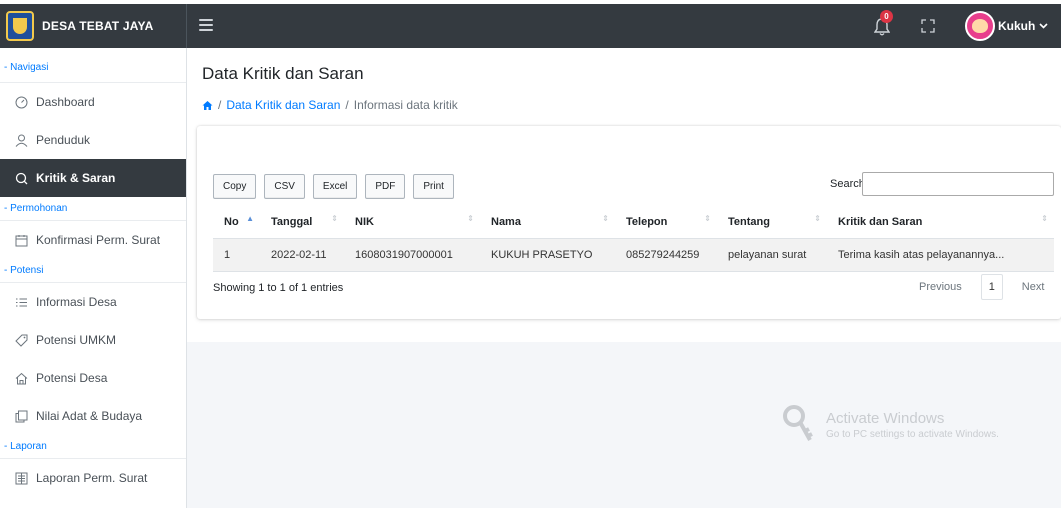 The height and width of the screenshot is (508, 1061). Describe the element at coordinates (547, 255) in the screenshot. I see `cell-nama: KUKUH PRASETYO` at that location.